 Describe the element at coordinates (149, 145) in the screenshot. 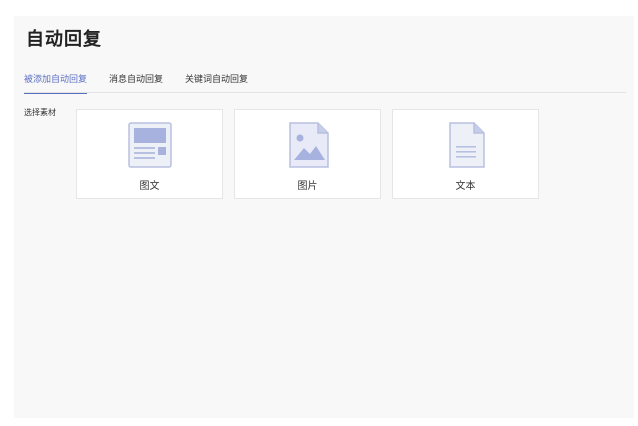

I see `article-icon` at that location.